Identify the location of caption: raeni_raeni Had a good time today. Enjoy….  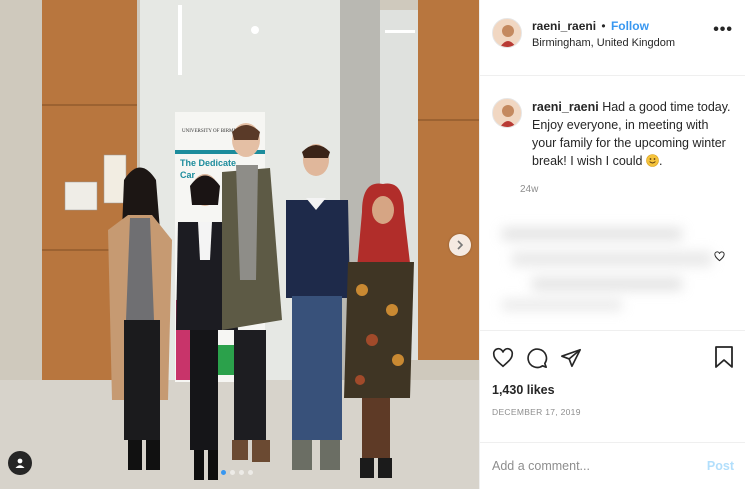
(612, 124).